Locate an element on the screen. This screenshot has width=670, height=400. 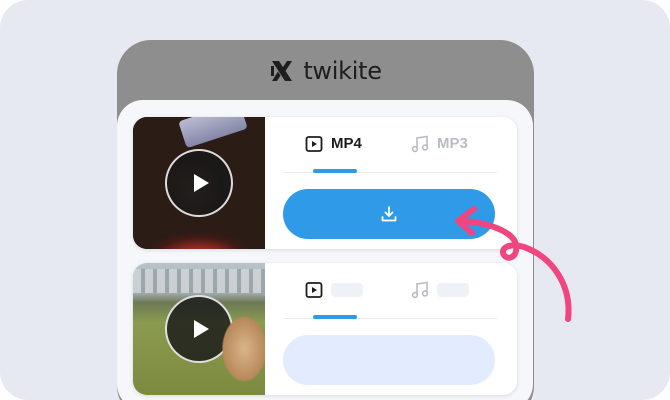
format-tabs: MP4 MP3 is located at coordinates (390, 154).